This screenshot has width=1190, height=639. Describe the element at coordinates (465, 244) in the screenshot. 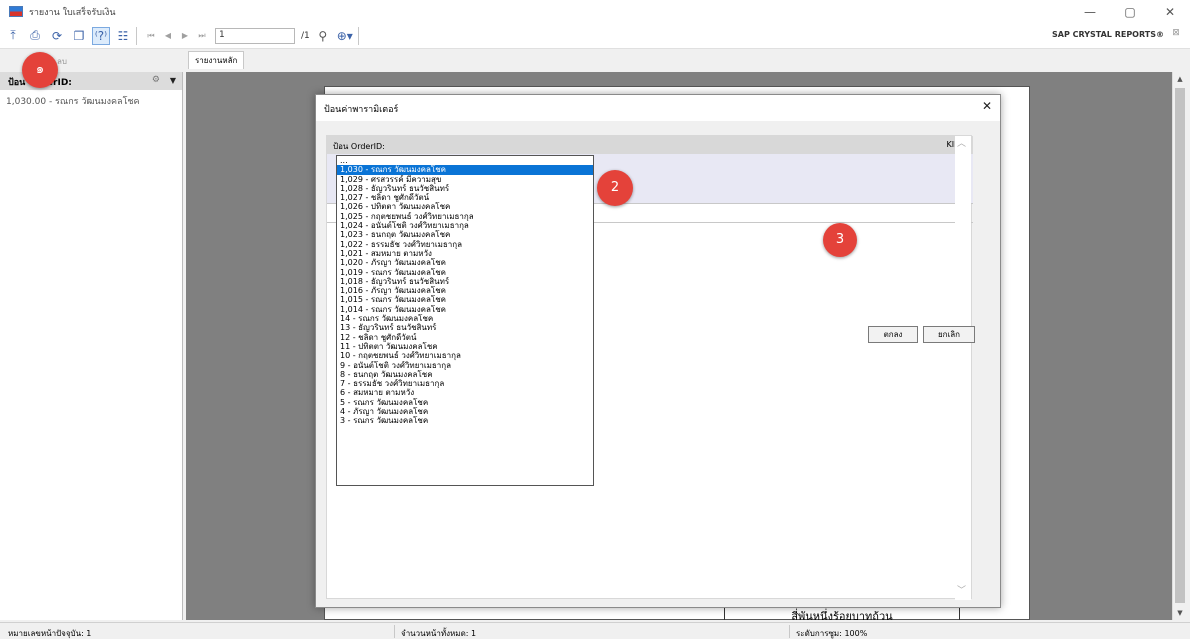

I see `dropdown-option: 1,022 - ธรรมธัช วงศ์วิทยาเมธากุล` at that location.